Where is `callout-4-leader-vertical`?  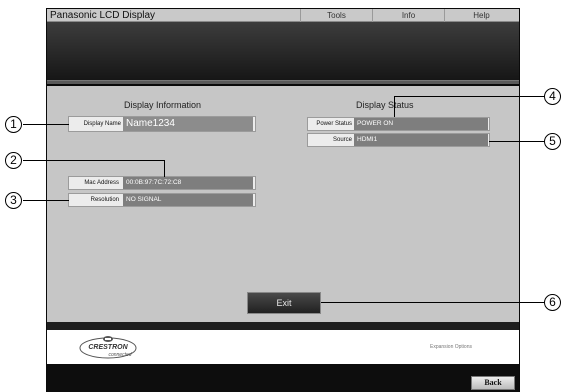 callout-4-leader-vertical is located at coordinates (394, 106).